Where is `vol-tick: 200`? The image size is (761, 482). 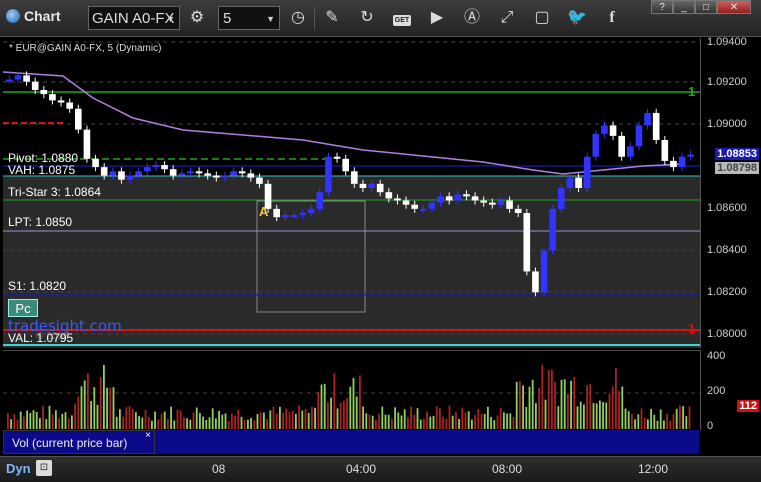
vol-tick: 200 is located at coordinates (716, 391).